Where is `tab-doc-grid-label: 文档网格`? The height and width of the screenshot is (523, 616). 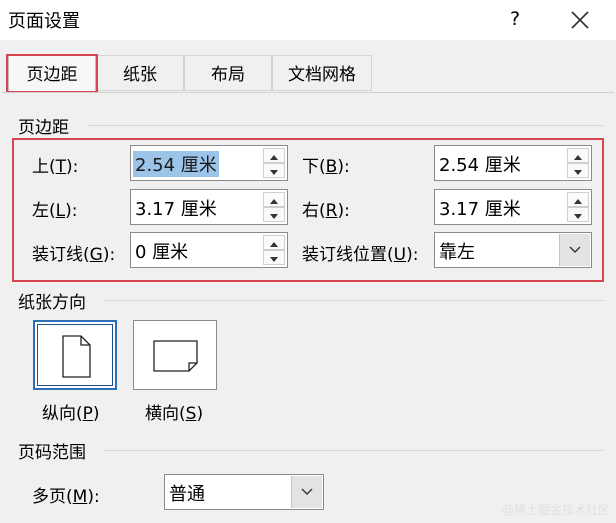 tab-doc-grid-label: 文档网格 is located at coordinates (322, 75).